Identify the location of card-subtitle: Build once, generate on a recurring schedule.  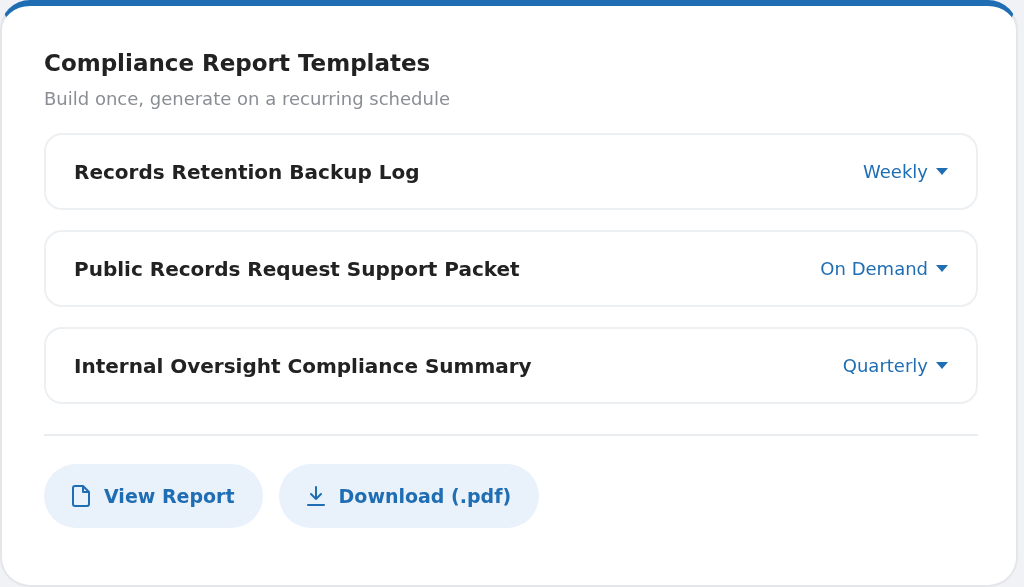
(247, 98).